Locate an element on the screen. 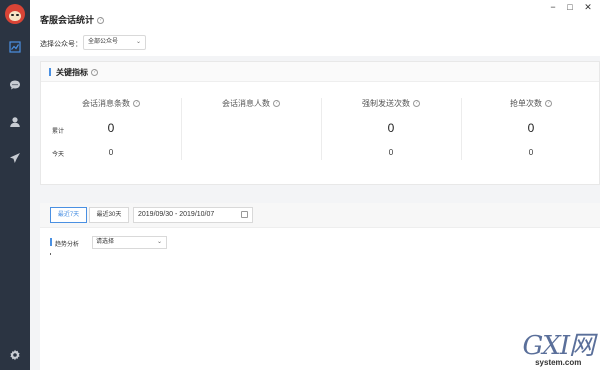 Image resolution: width=600 pixels, height=370 pixels. tab-last-7-days: 最近7天 is located at coordinates (68, 215).